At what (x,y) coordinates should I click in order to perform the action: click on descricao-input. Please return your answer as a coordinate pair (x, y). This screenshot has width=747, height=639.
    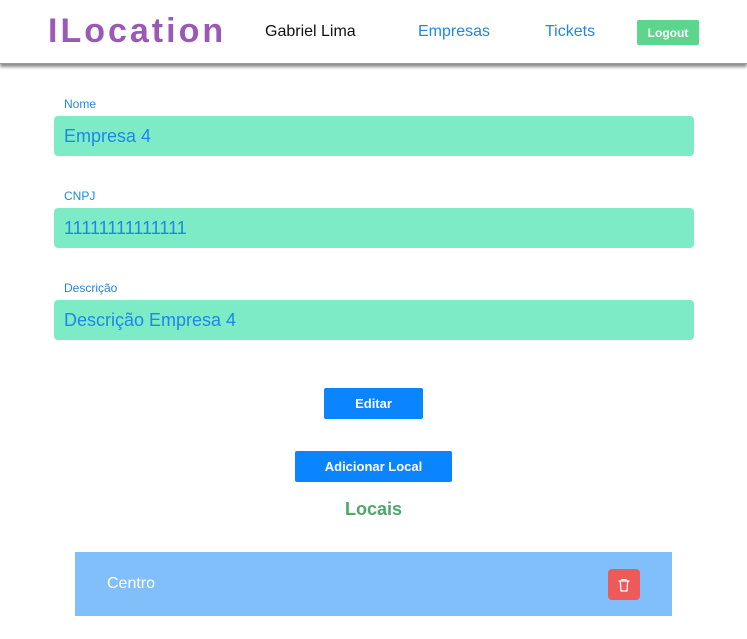
    Looking at the image, I should click on (374, 320).